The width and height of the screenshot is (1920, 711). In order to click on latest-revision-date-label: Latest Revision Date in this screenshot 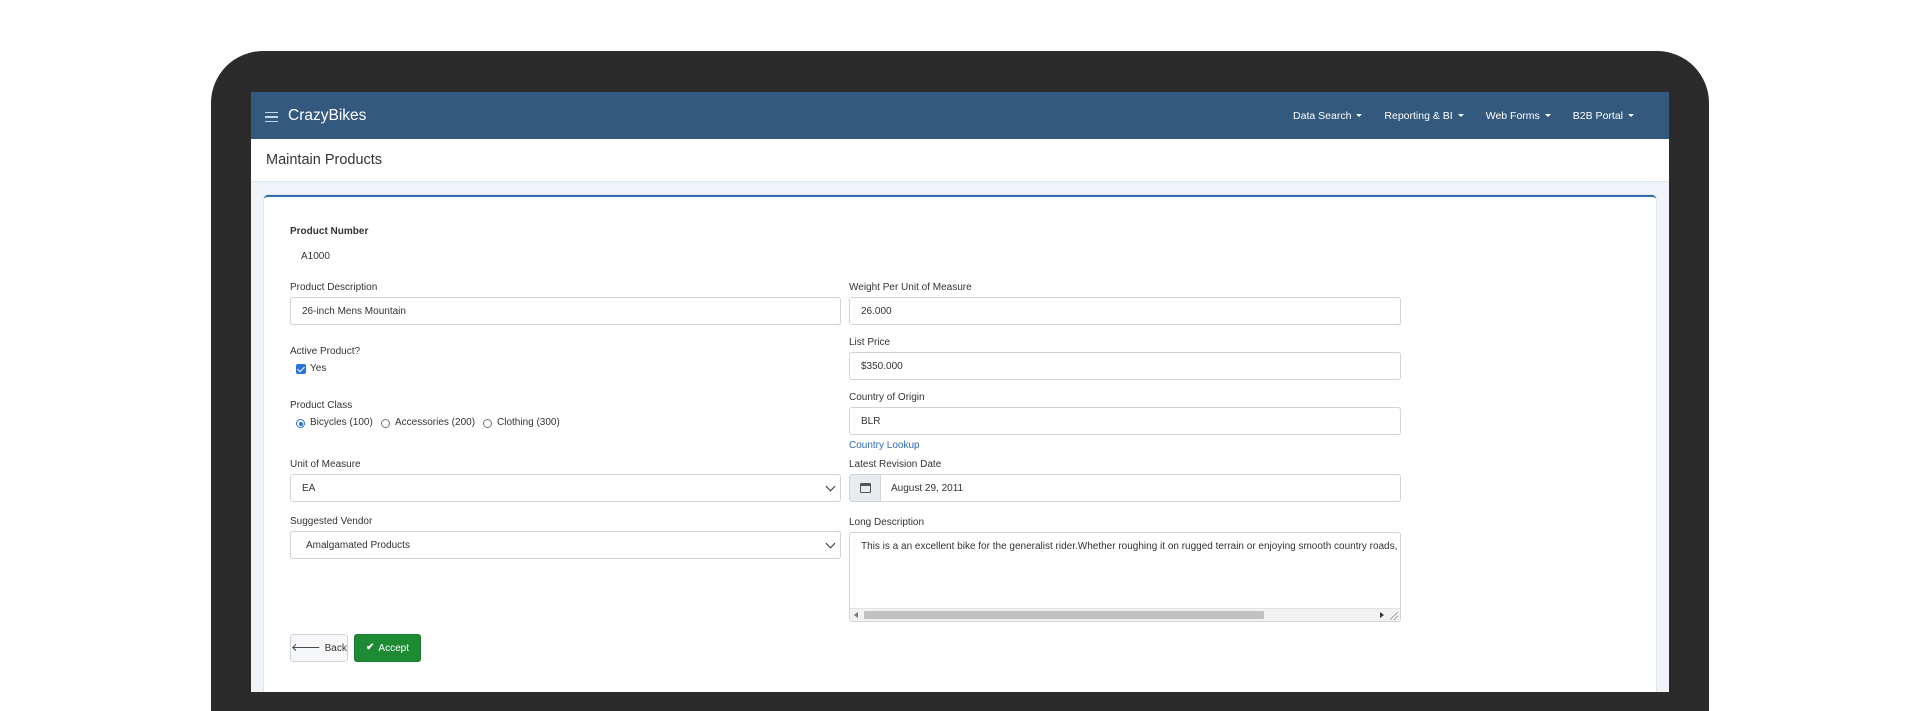, I will do `click(895, 464)`.